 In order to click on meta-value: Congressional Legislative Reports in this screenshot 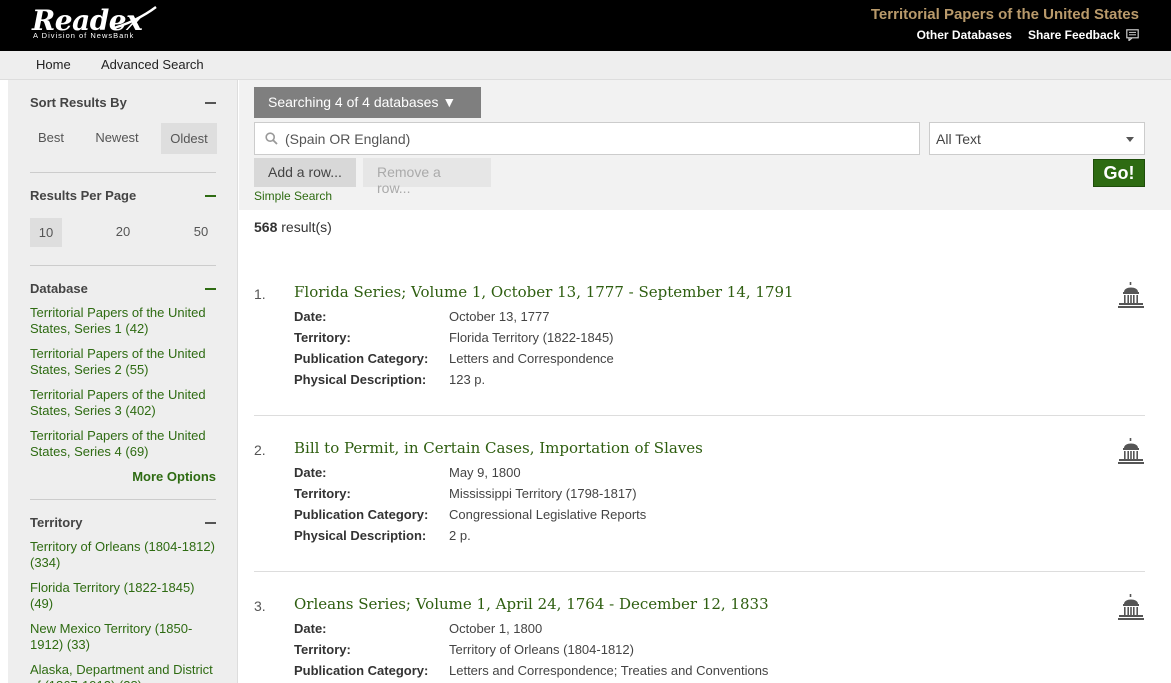, I will do `click(548, 514)`.